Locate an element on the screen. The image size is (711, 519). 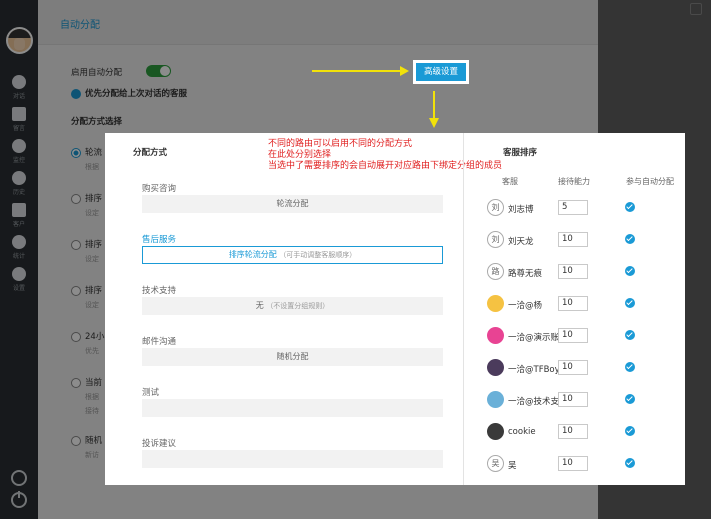
route-name: 测试 is located at coordinates (151, 393).